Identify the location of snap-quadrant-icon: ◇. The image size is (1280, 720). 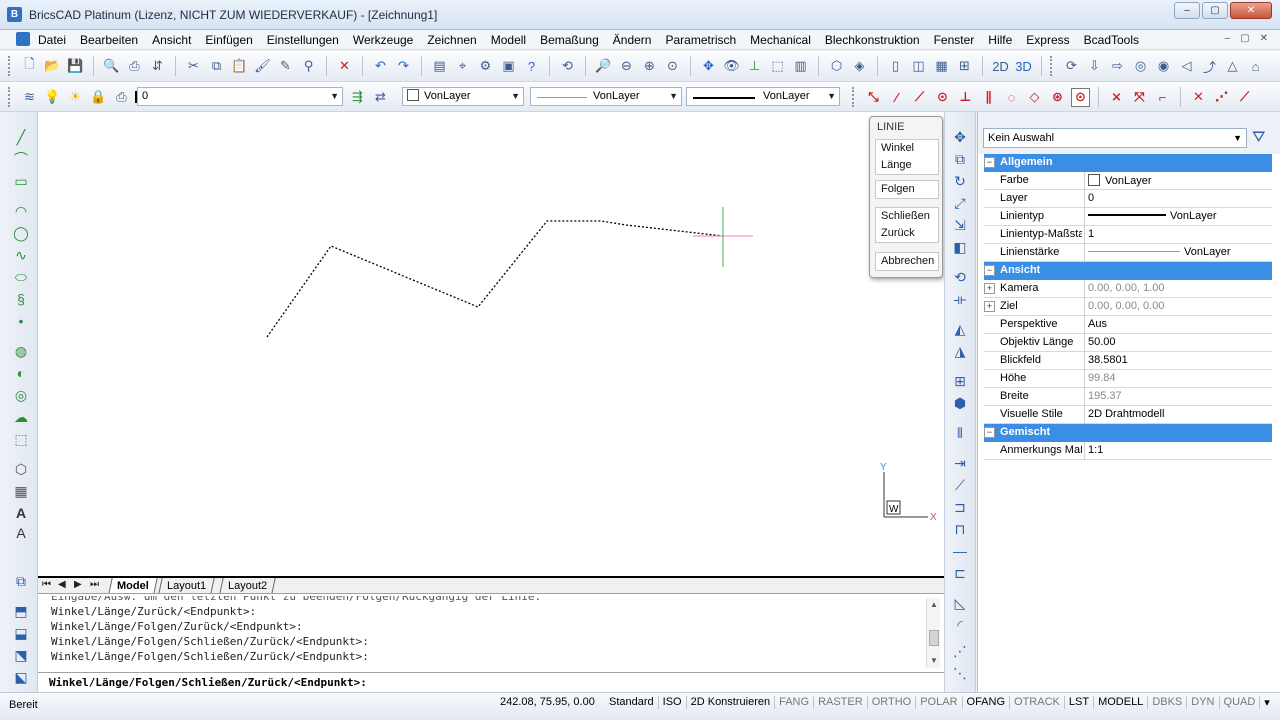
(1034, 97).